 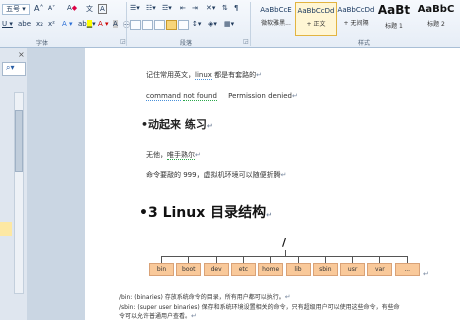 I want to click on char-border-button: A, so click(x=102, y=9).